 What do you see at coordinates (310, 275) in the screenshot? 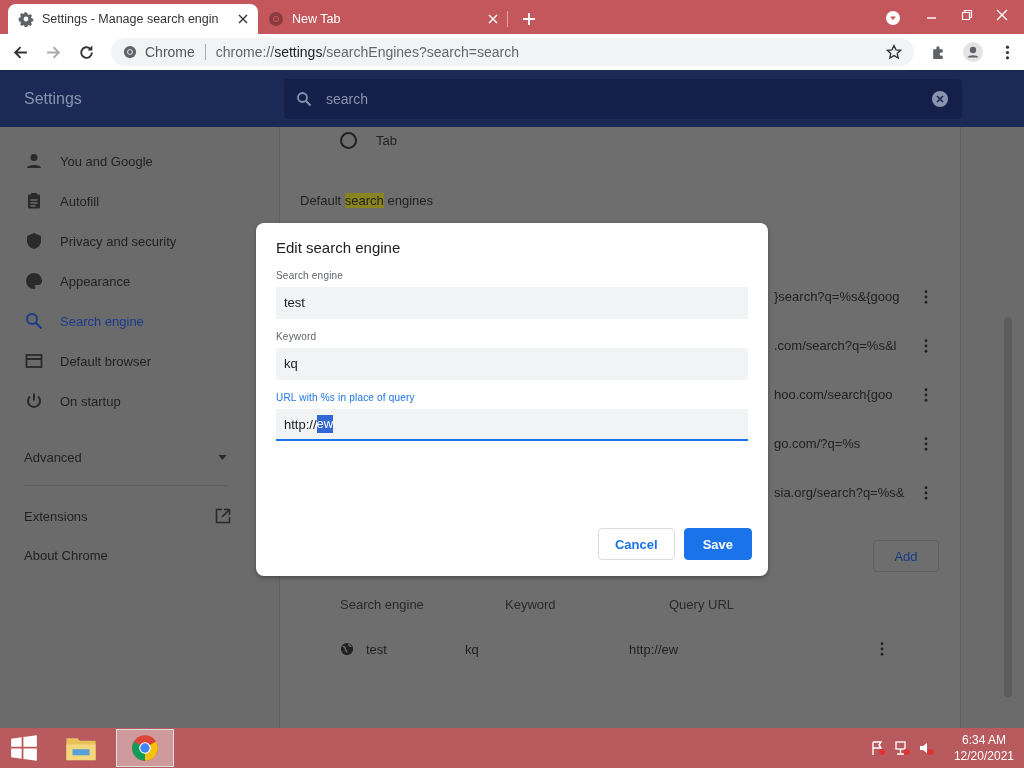
I see `field-label: Search engine` at bounding box center [310, 275].